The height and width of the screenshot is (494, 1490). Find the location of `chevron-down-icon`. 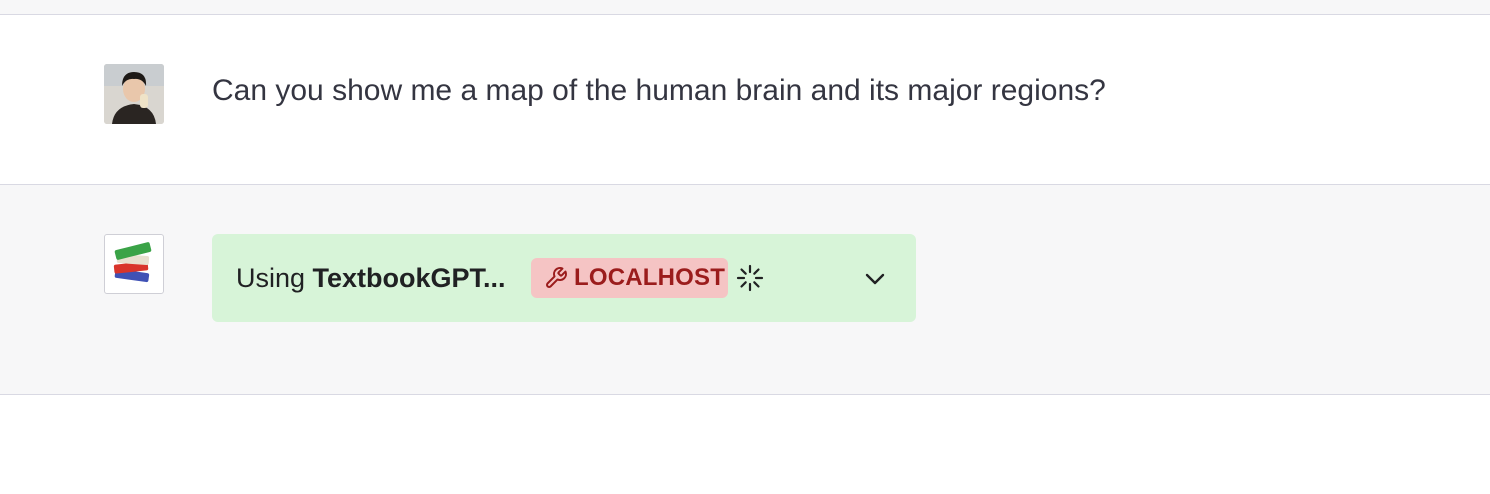

chevron-down-icon is located at coordinates (875, 279).